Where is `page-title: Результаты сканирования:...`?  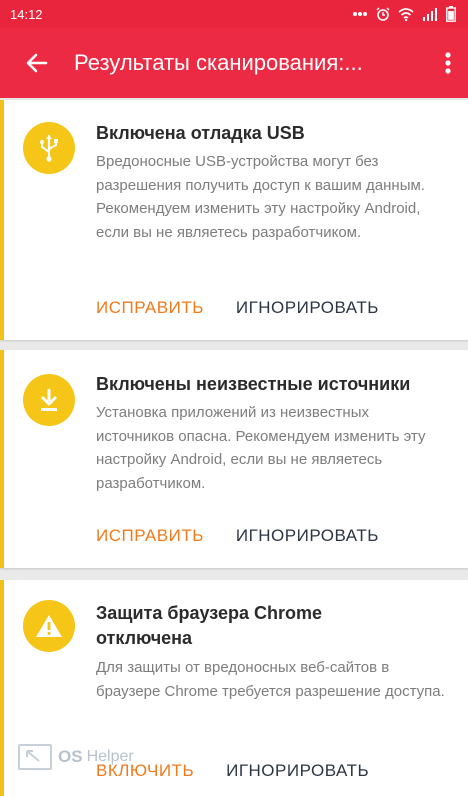
page-title: Результаты сканирования:... is located at coordinates (218, 62).